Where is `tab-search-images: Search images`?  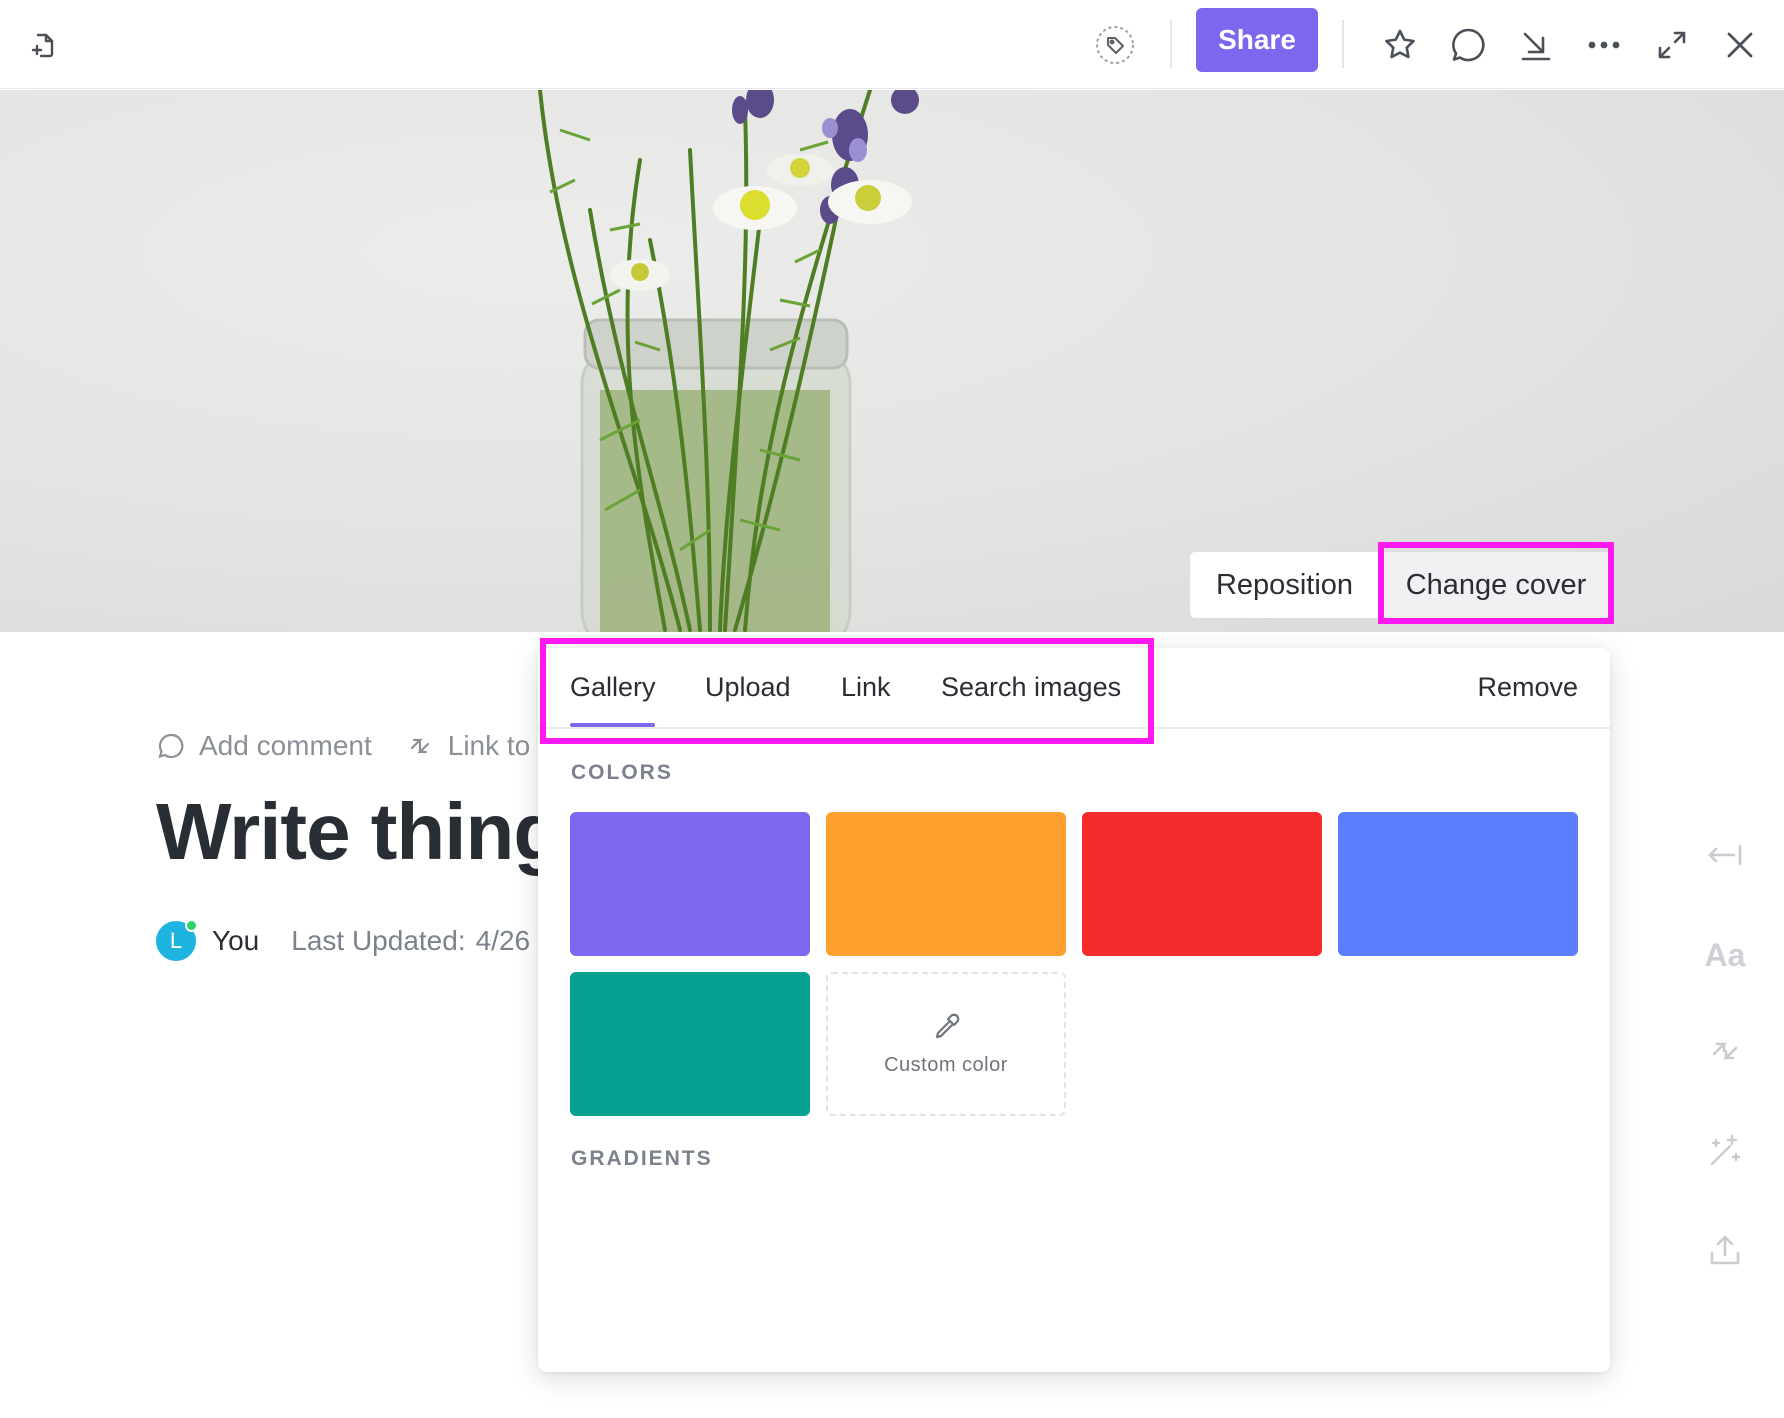 tab-search-images: Search images is located at coordinates (1031, 687).